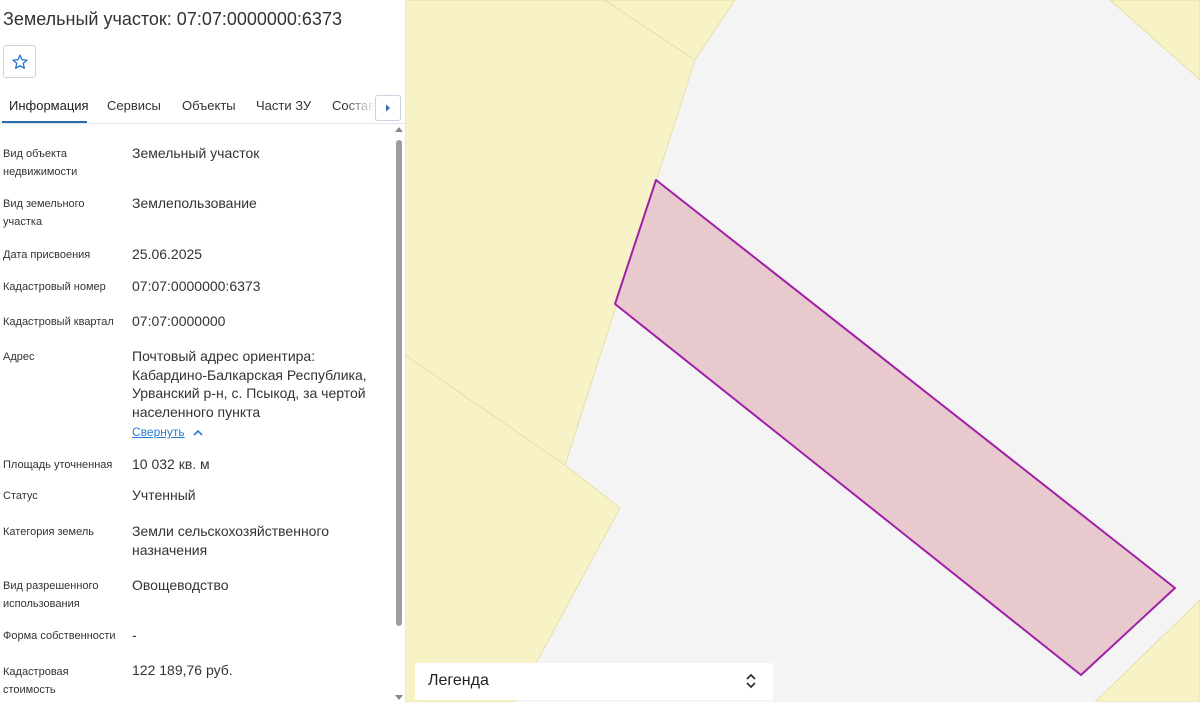 This screenshot has width=1200, height=702. I want to click on detail-label-parcel-type: Вид земельного участка, so click(44, 213).